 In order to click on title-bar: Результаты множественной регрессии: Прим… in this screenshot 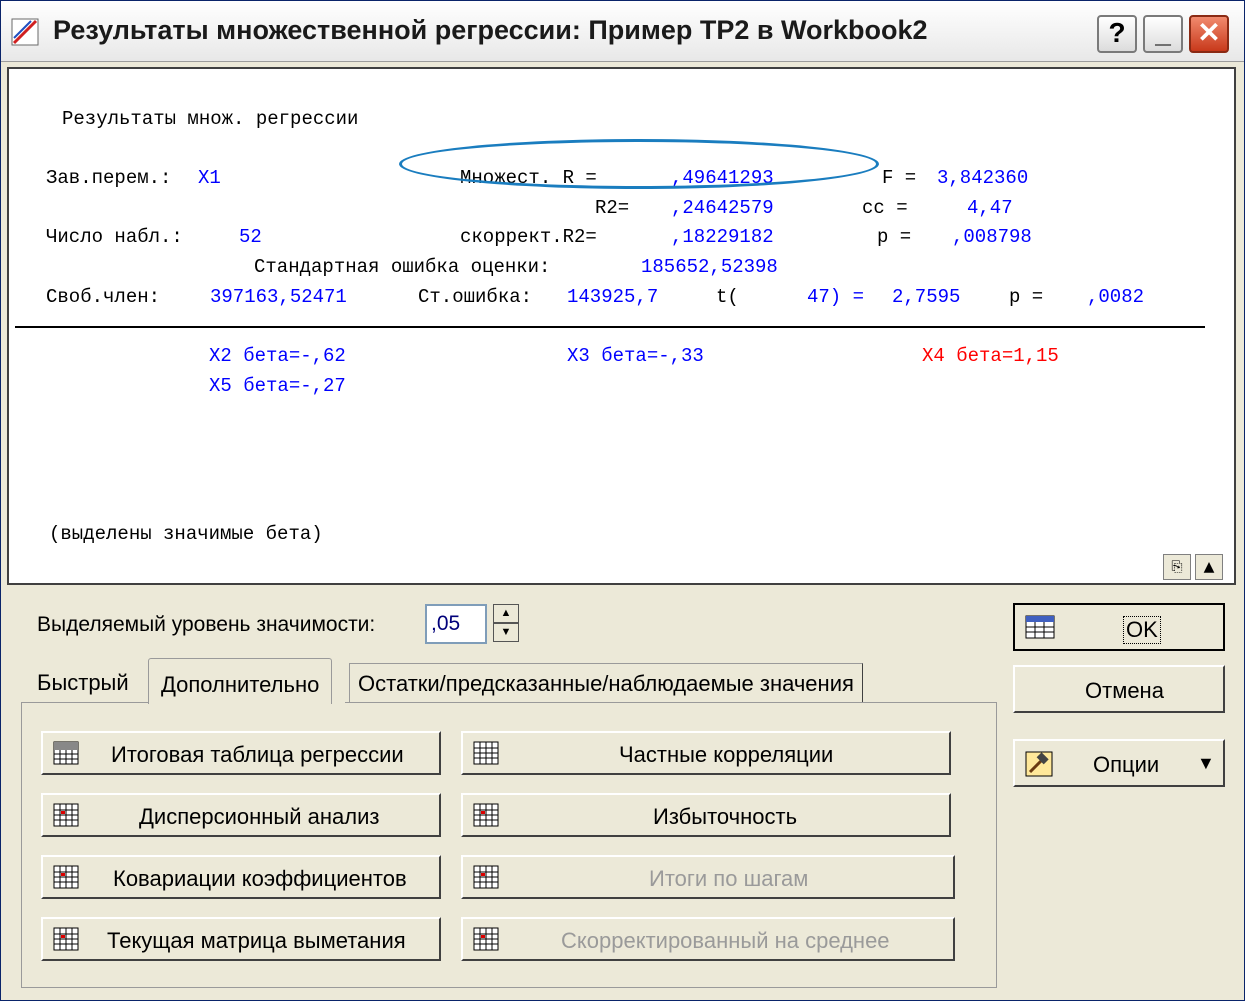, I will do `click(622, 31)`.